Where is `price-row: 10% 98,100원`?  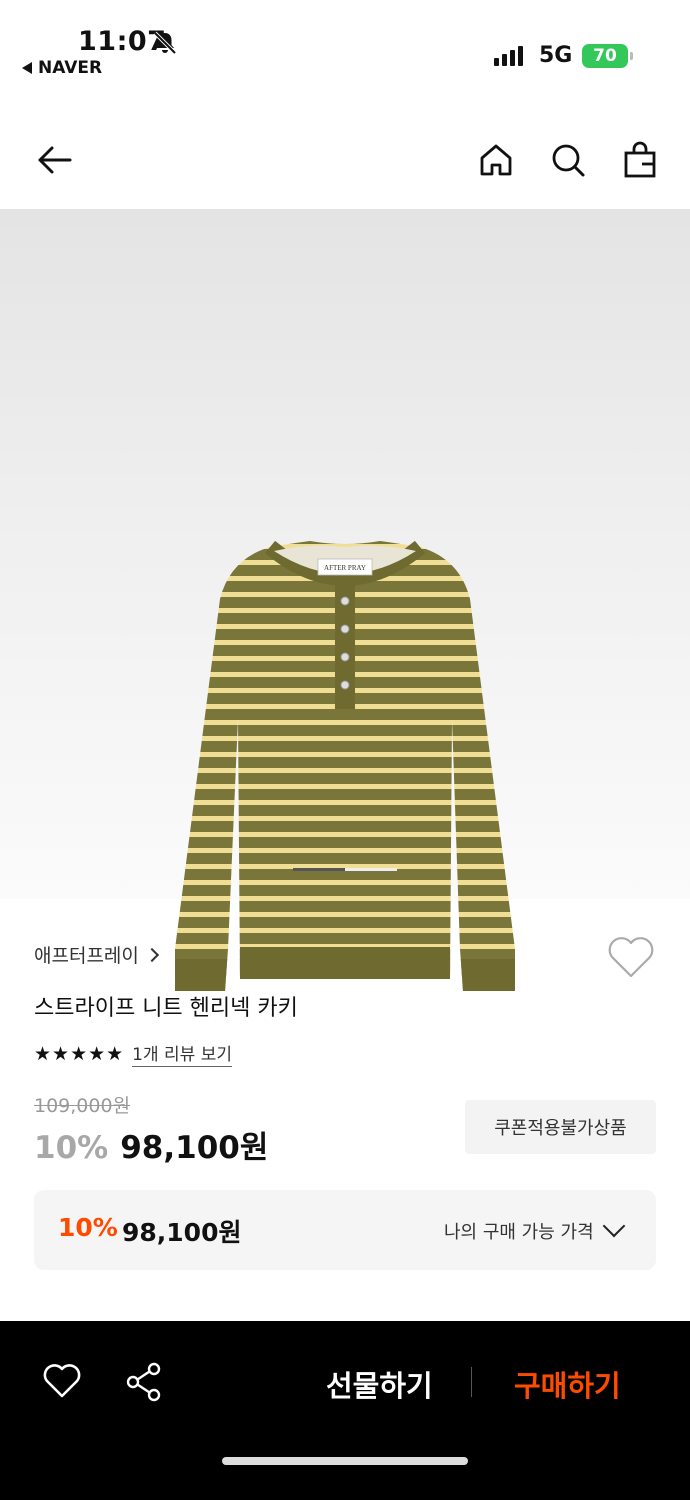
price-row: 10% 98,100원 is located at coordinates (151, 1144).